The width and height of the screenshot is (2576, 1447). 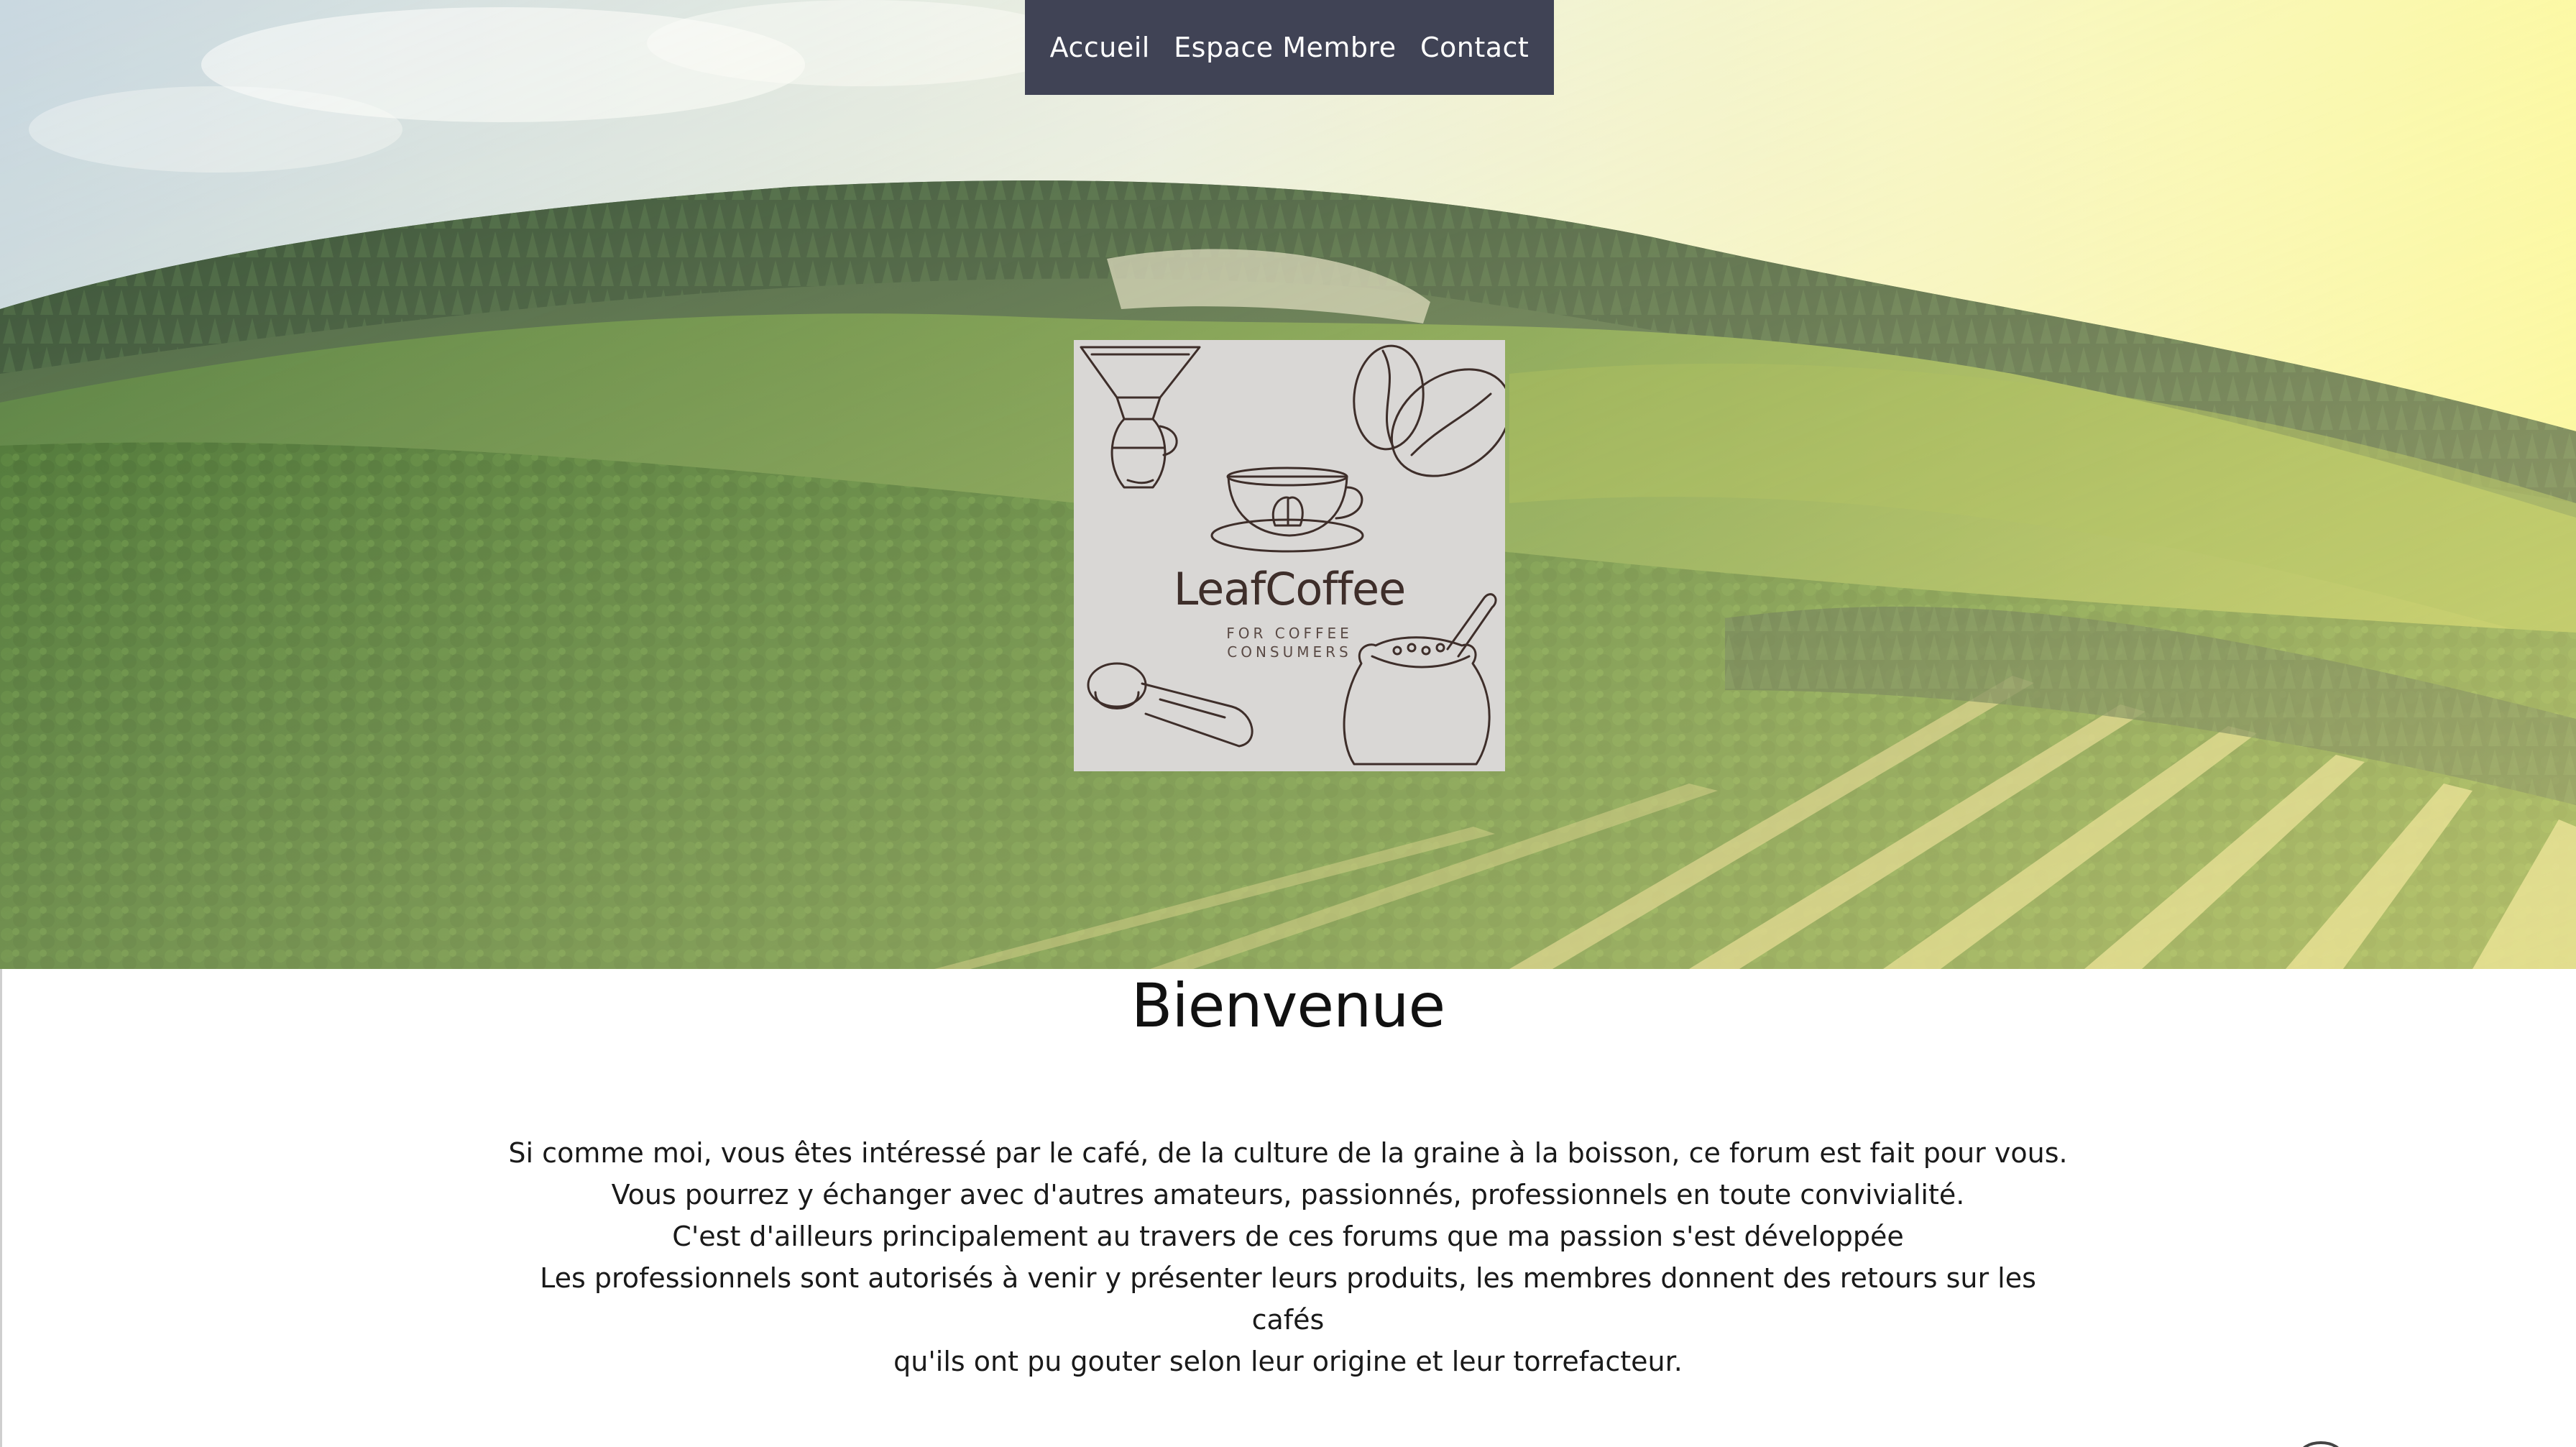 What do you see at coordinates (1100, 47) in the screenshot?
I see `nav-link-accueil: Accueil` at bounding box center [1100, 47].